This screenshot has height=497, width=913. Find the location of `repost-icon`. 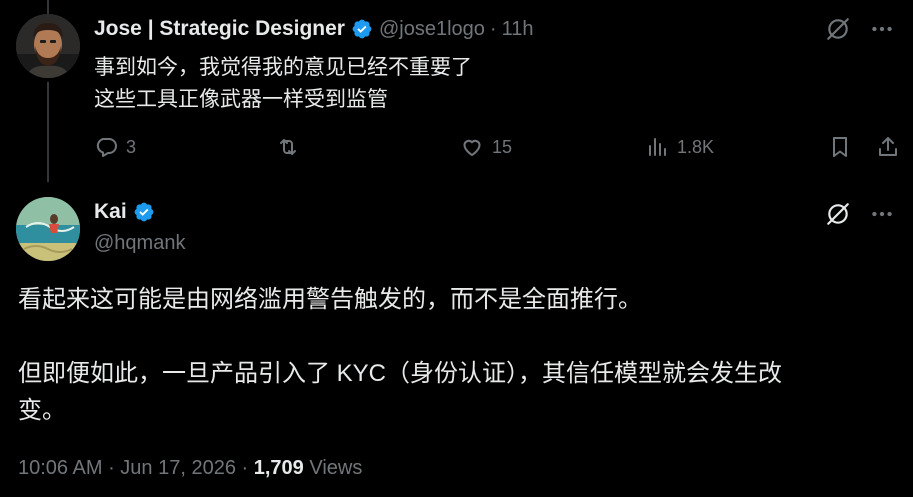

repost-icon is located at coordinates (288, 147).